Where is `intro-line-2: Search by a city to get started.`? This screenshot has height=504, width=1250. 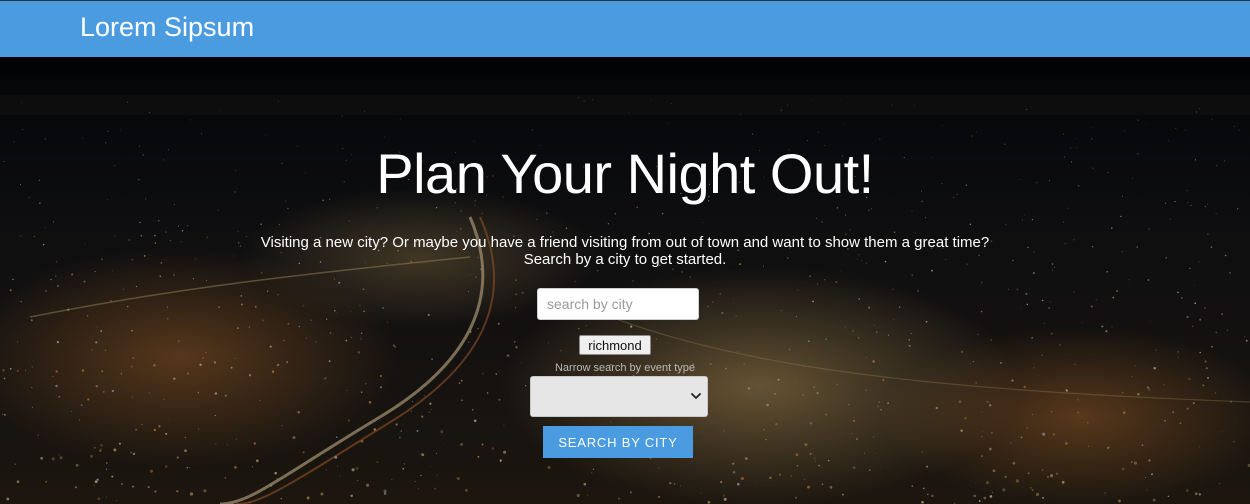 intro-line-2: Search by a city to get started. is located at coordinates (625, 259).